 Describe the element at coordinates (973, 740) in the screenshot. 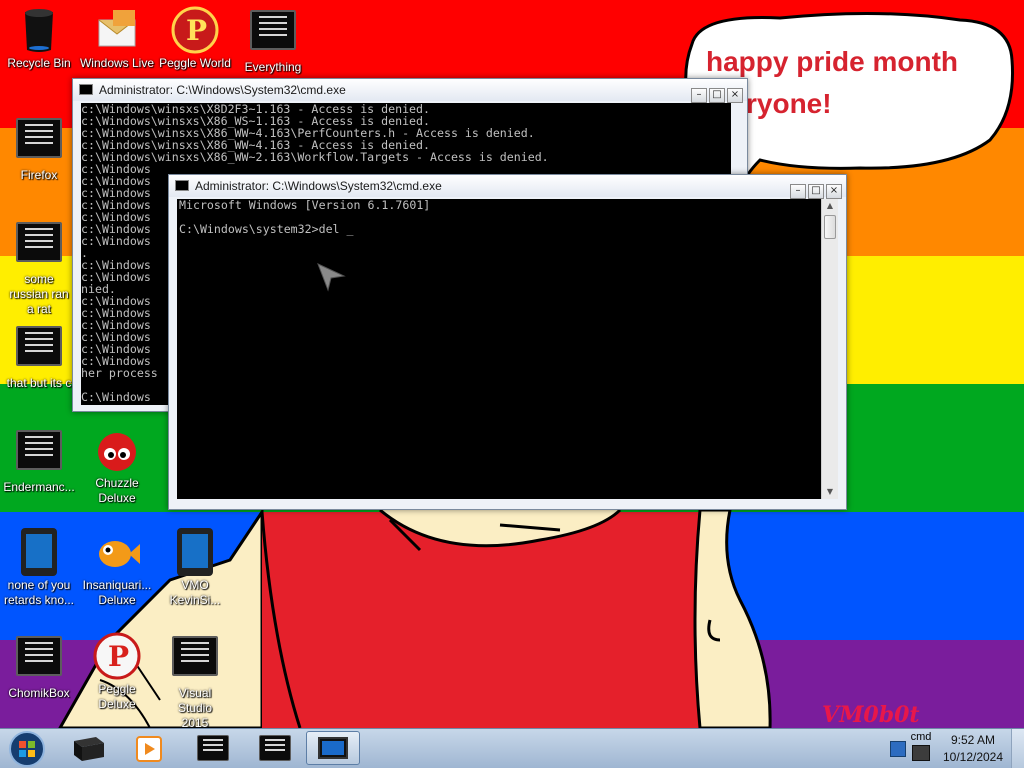

I see `clock-time: 9:52 AM` at that location.